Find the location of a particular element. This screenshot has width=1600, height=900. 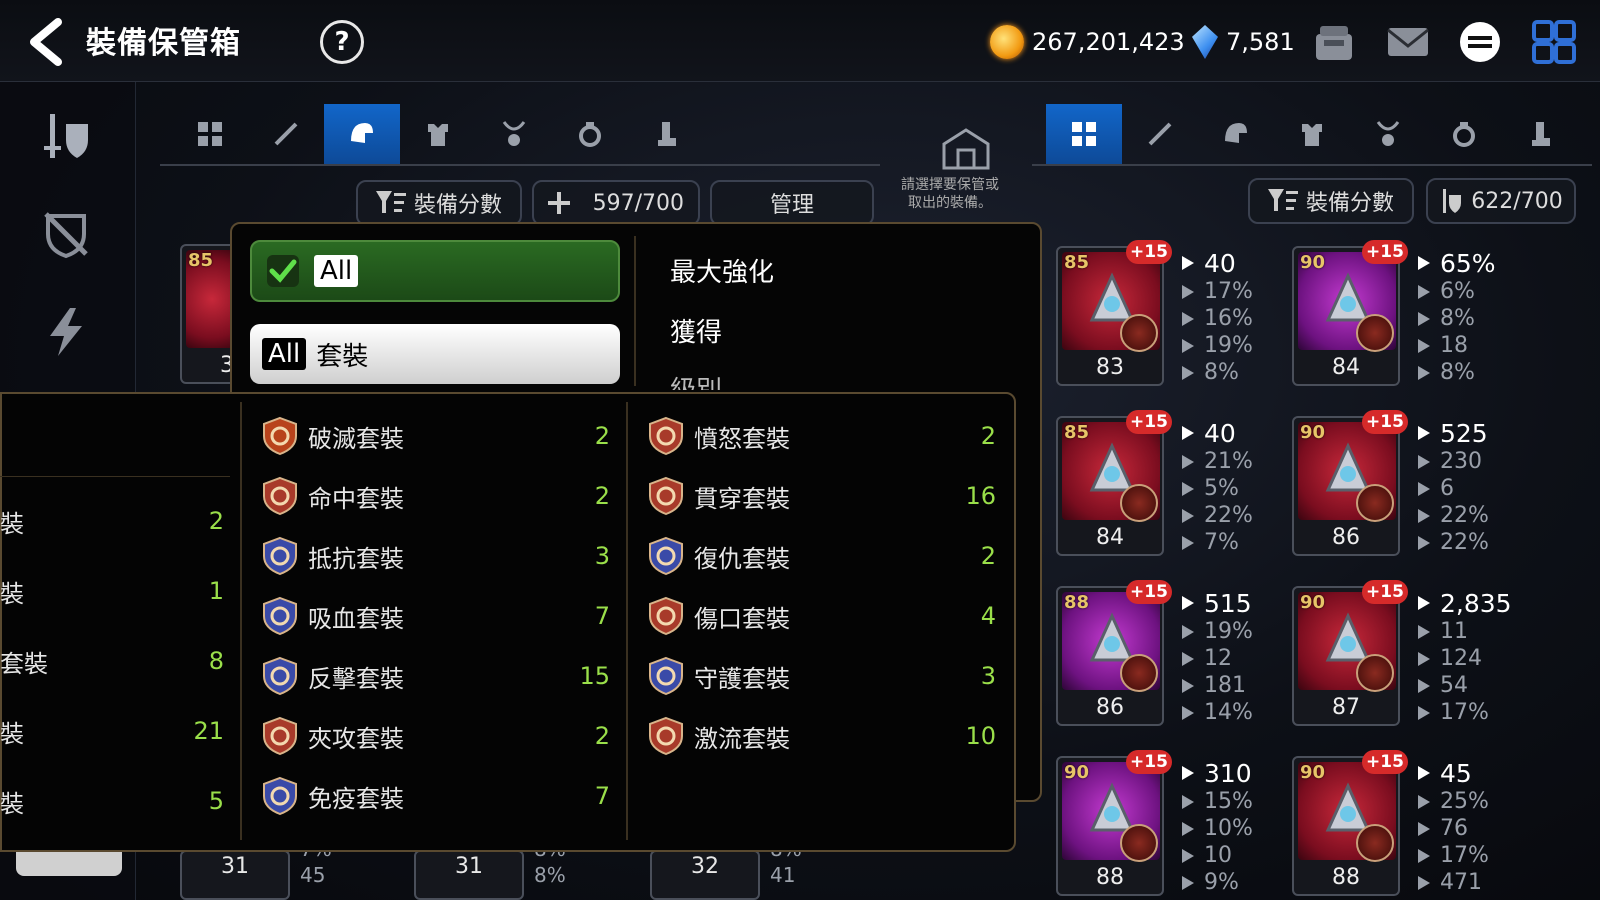

set-filter-item: 套裝 8 is located at coordinates (112, 661).